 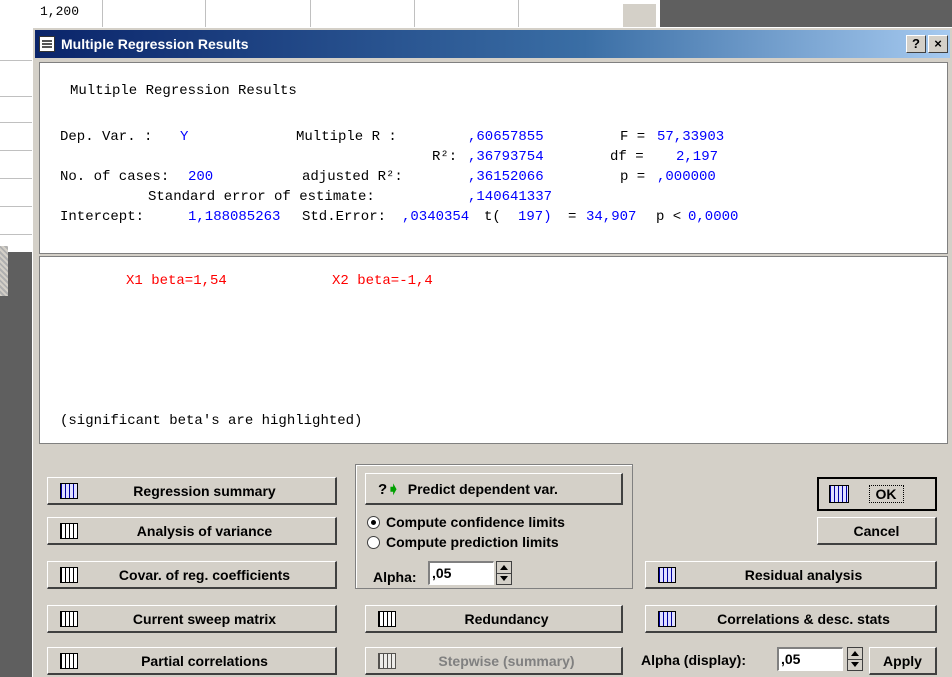 I want to click on confidence-limits-radio: Compute confidence limits, so click(x=466, y=522).